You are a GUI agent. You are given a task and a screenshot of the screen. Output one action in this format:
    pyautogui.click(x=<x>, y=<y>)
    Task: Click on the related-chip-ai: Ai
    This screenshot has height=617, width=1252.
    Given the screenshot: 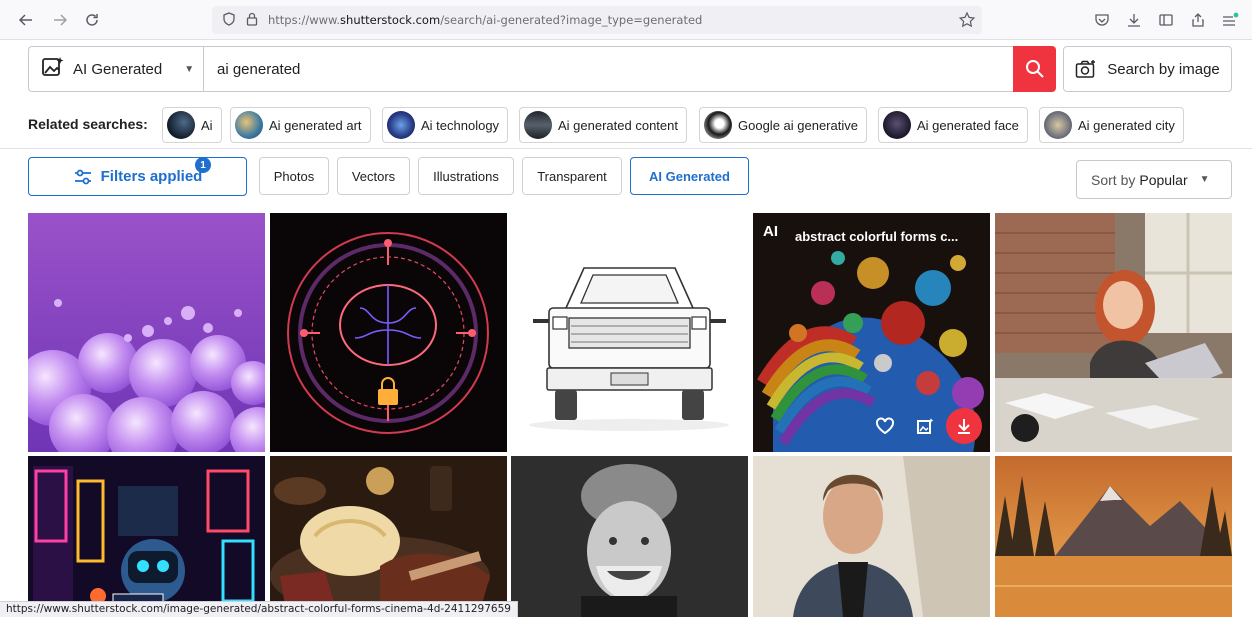 What is the action you would take?
    pyautogui.click(x=192, y=125)
    